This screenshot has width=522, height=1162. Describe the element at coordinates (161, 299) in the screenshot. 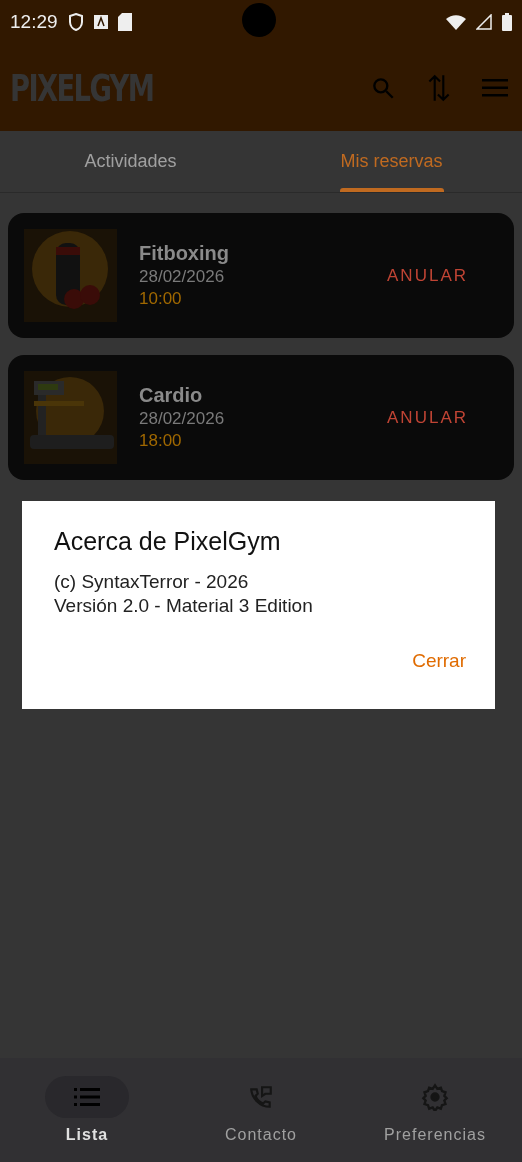

I see `reservation-time: 10:00` at that location.